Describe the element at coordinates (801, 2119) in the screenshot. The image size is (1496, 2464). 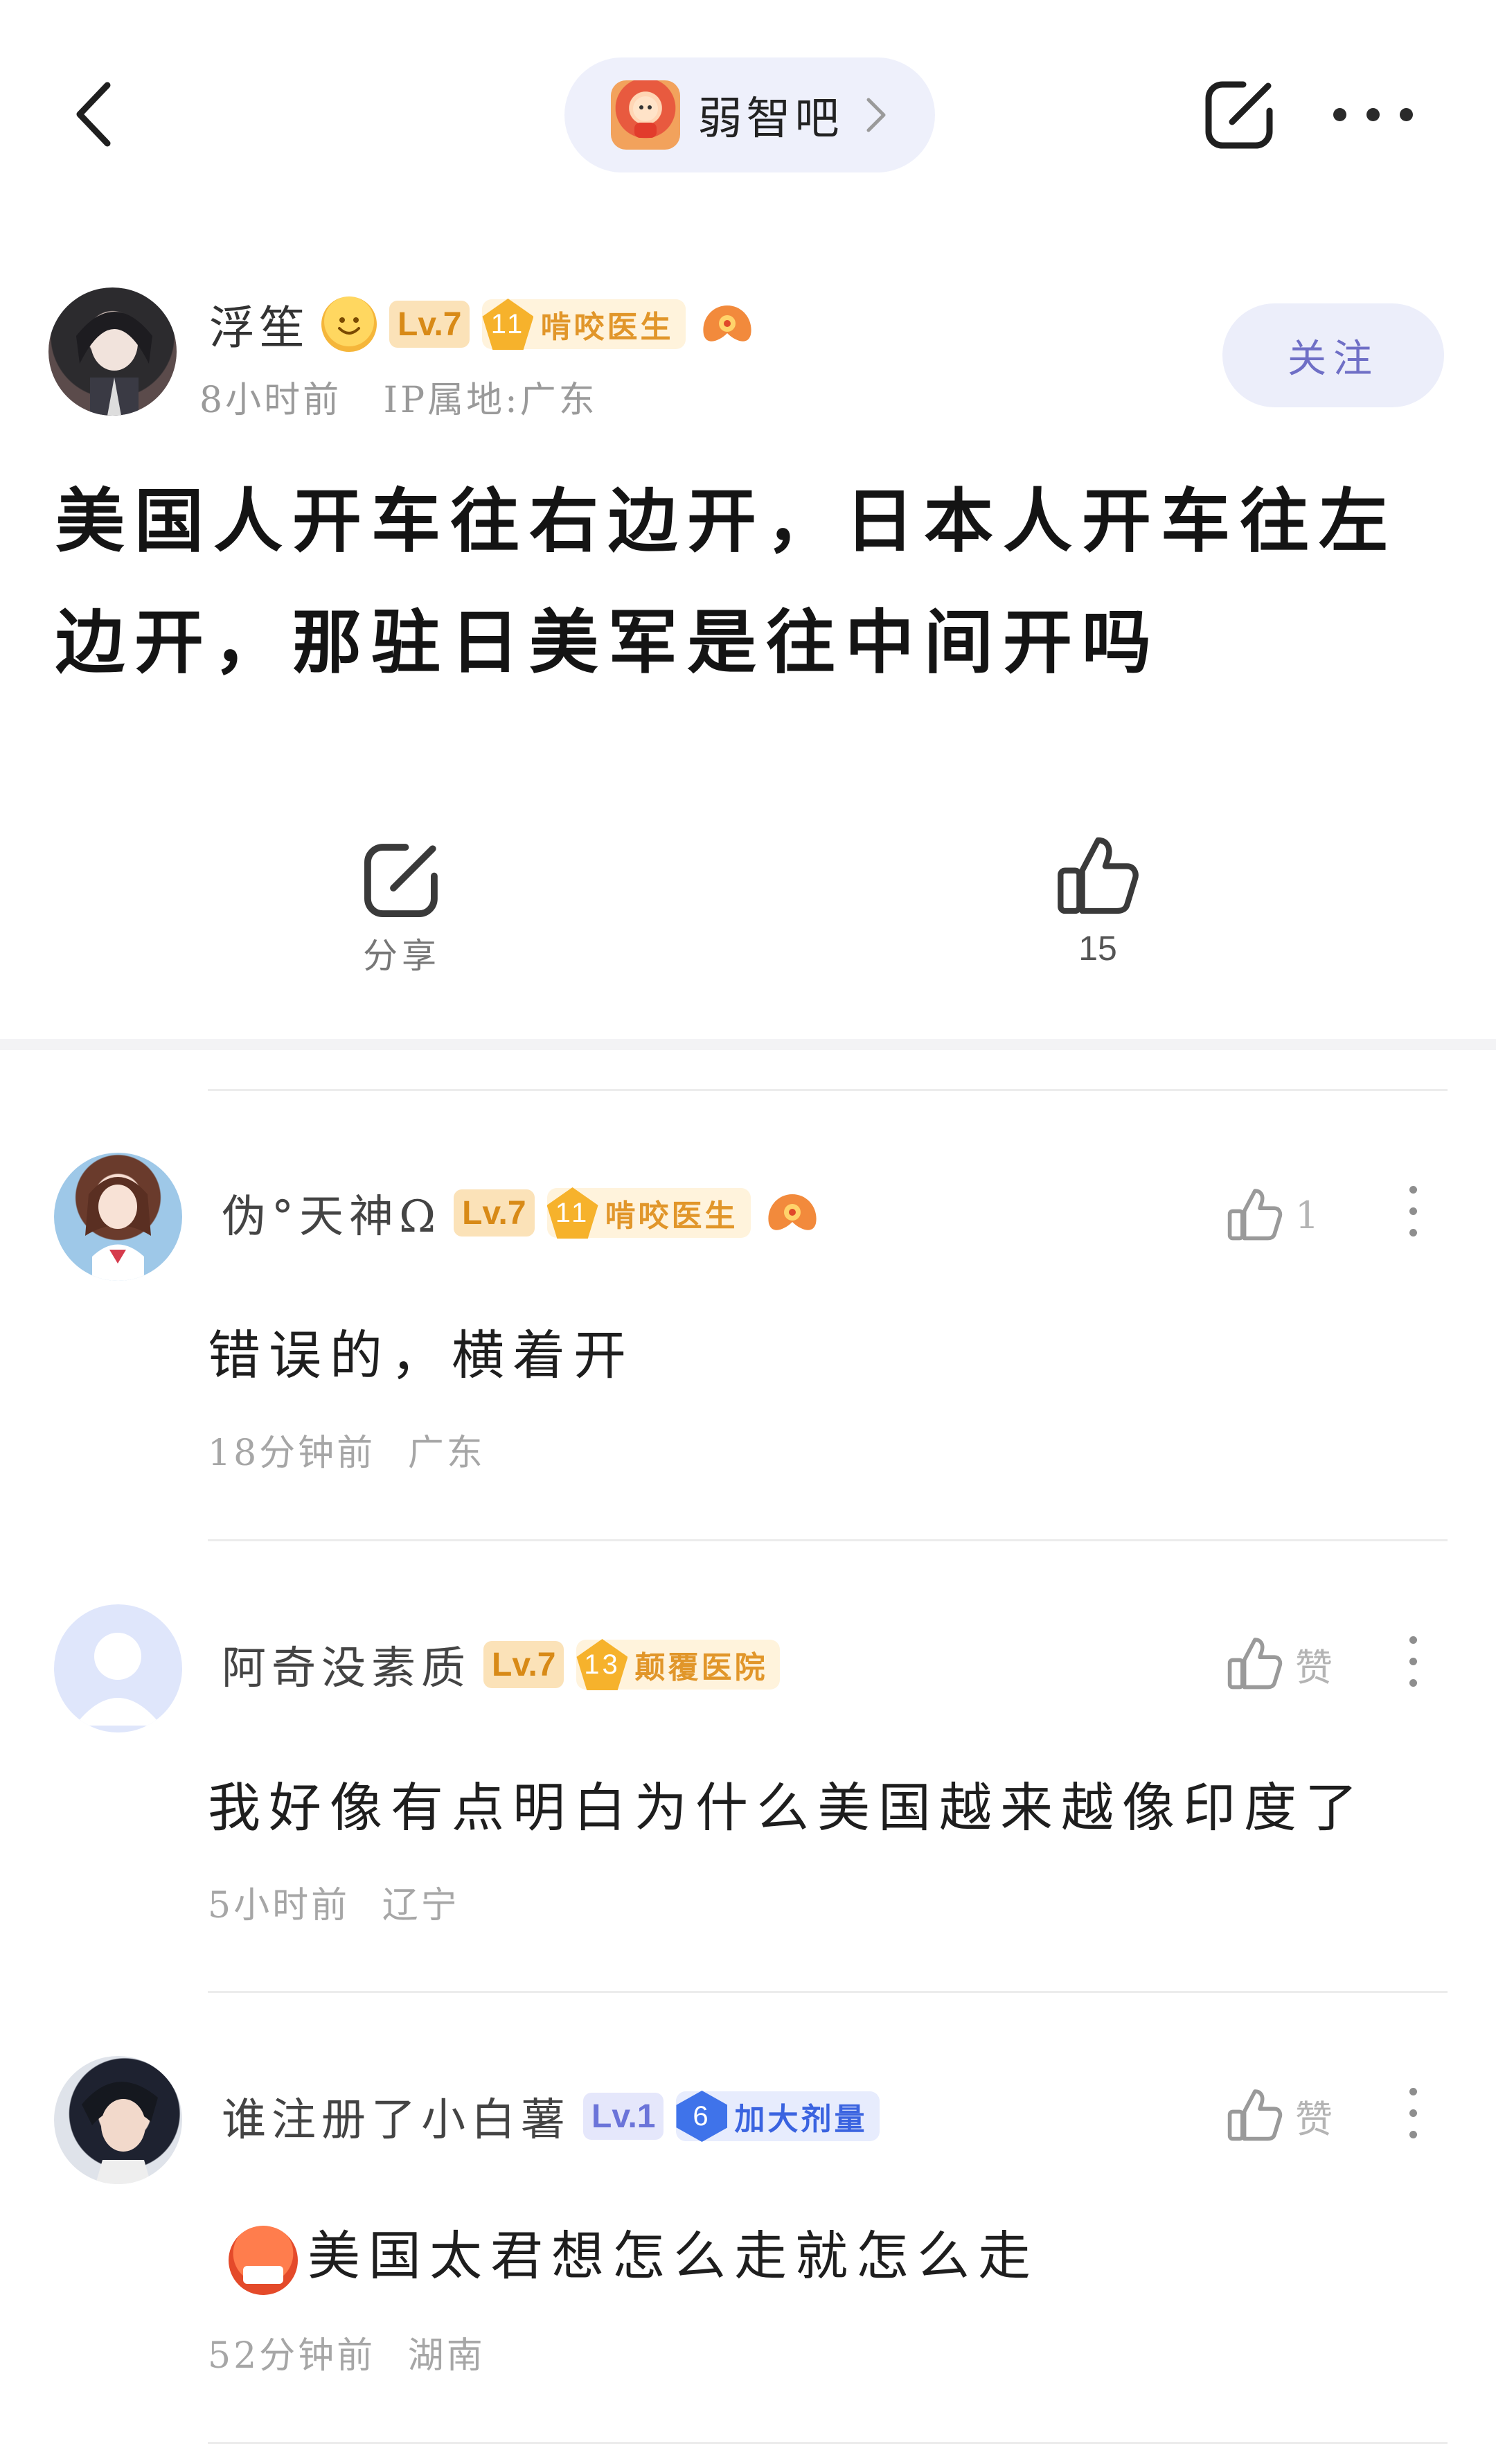
I see `badge-title: 加大剂量` at that location.